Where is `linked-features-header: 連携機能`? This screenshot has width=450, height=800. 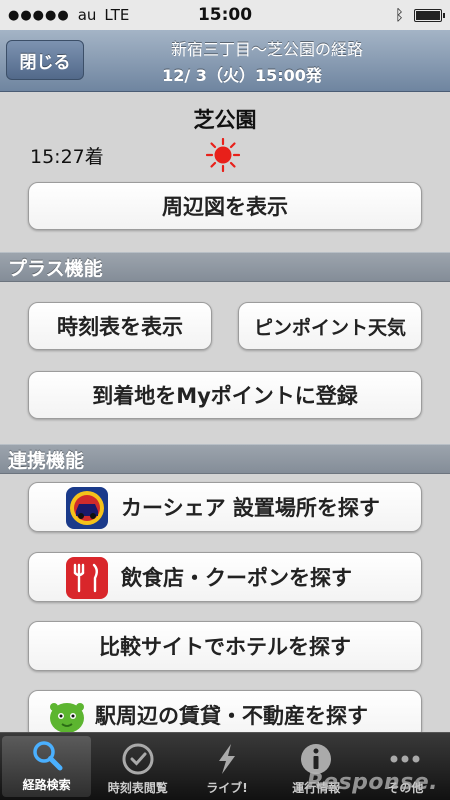
linked-features-header: 連携機能 is located at coordinates (225, 459).